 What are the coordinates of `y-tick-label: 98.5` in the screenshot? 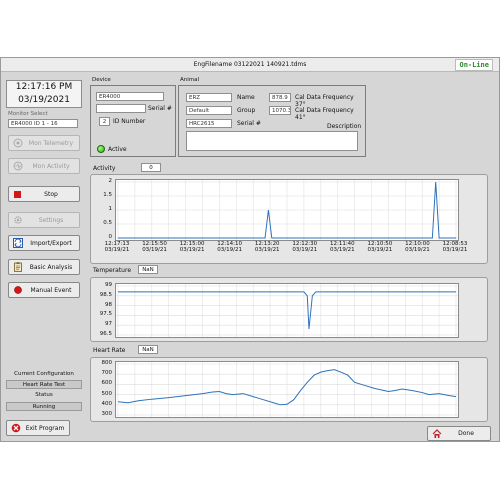 It's located at (105, 294).